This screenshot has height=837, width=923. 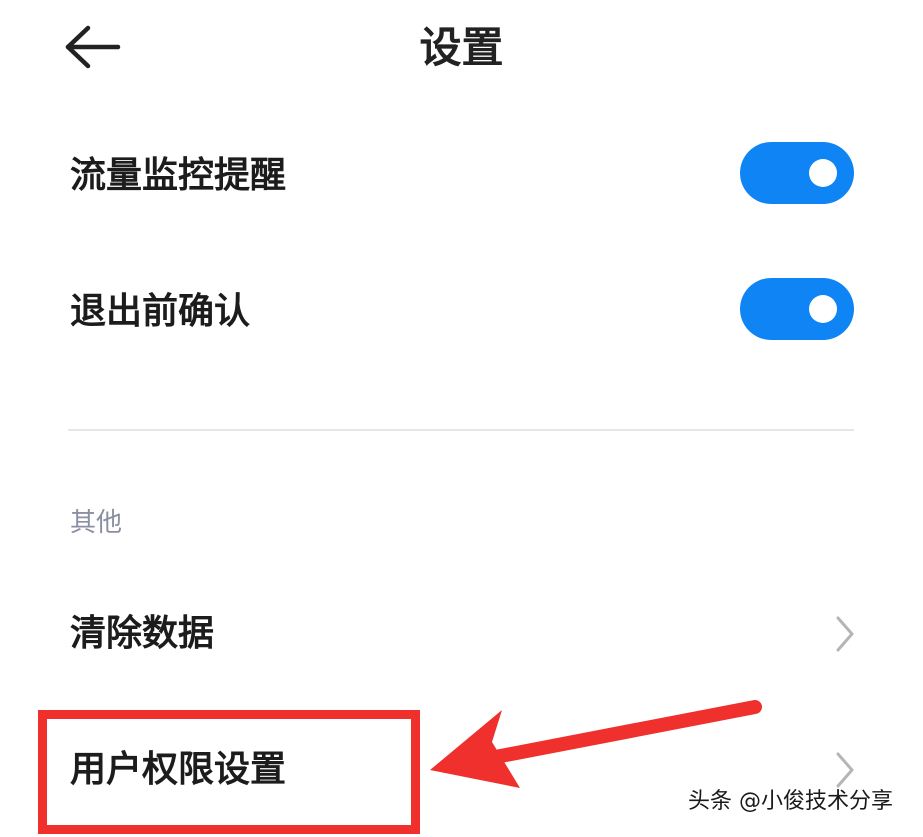 I want to click on arrow-left-icon, so click(x=93, y=47).